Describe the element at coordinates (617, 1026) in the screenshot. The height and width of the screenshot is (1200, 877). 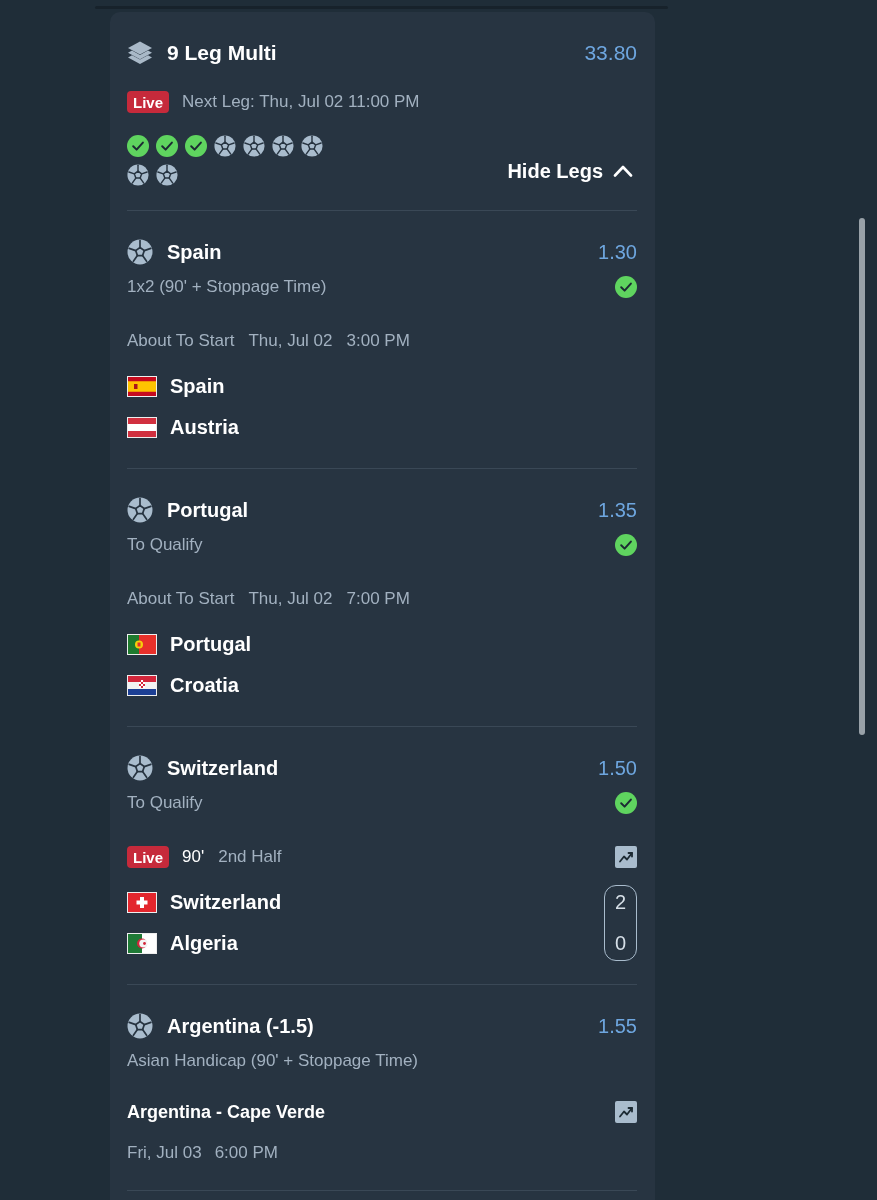
I see `leg-odds: 1.55` at that location.